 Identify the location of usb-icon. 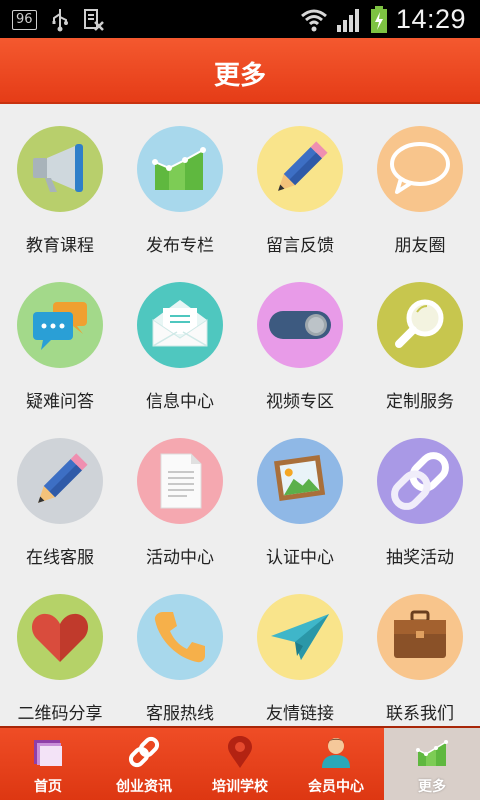
(60, 20).